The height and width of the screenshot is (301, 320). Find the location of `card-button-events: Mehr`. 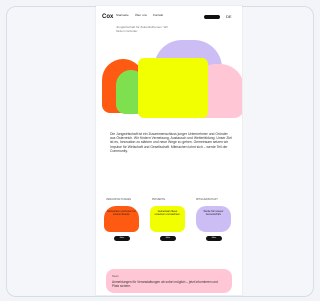

card-button-events: Mehr is located at coordinates (122, 238).